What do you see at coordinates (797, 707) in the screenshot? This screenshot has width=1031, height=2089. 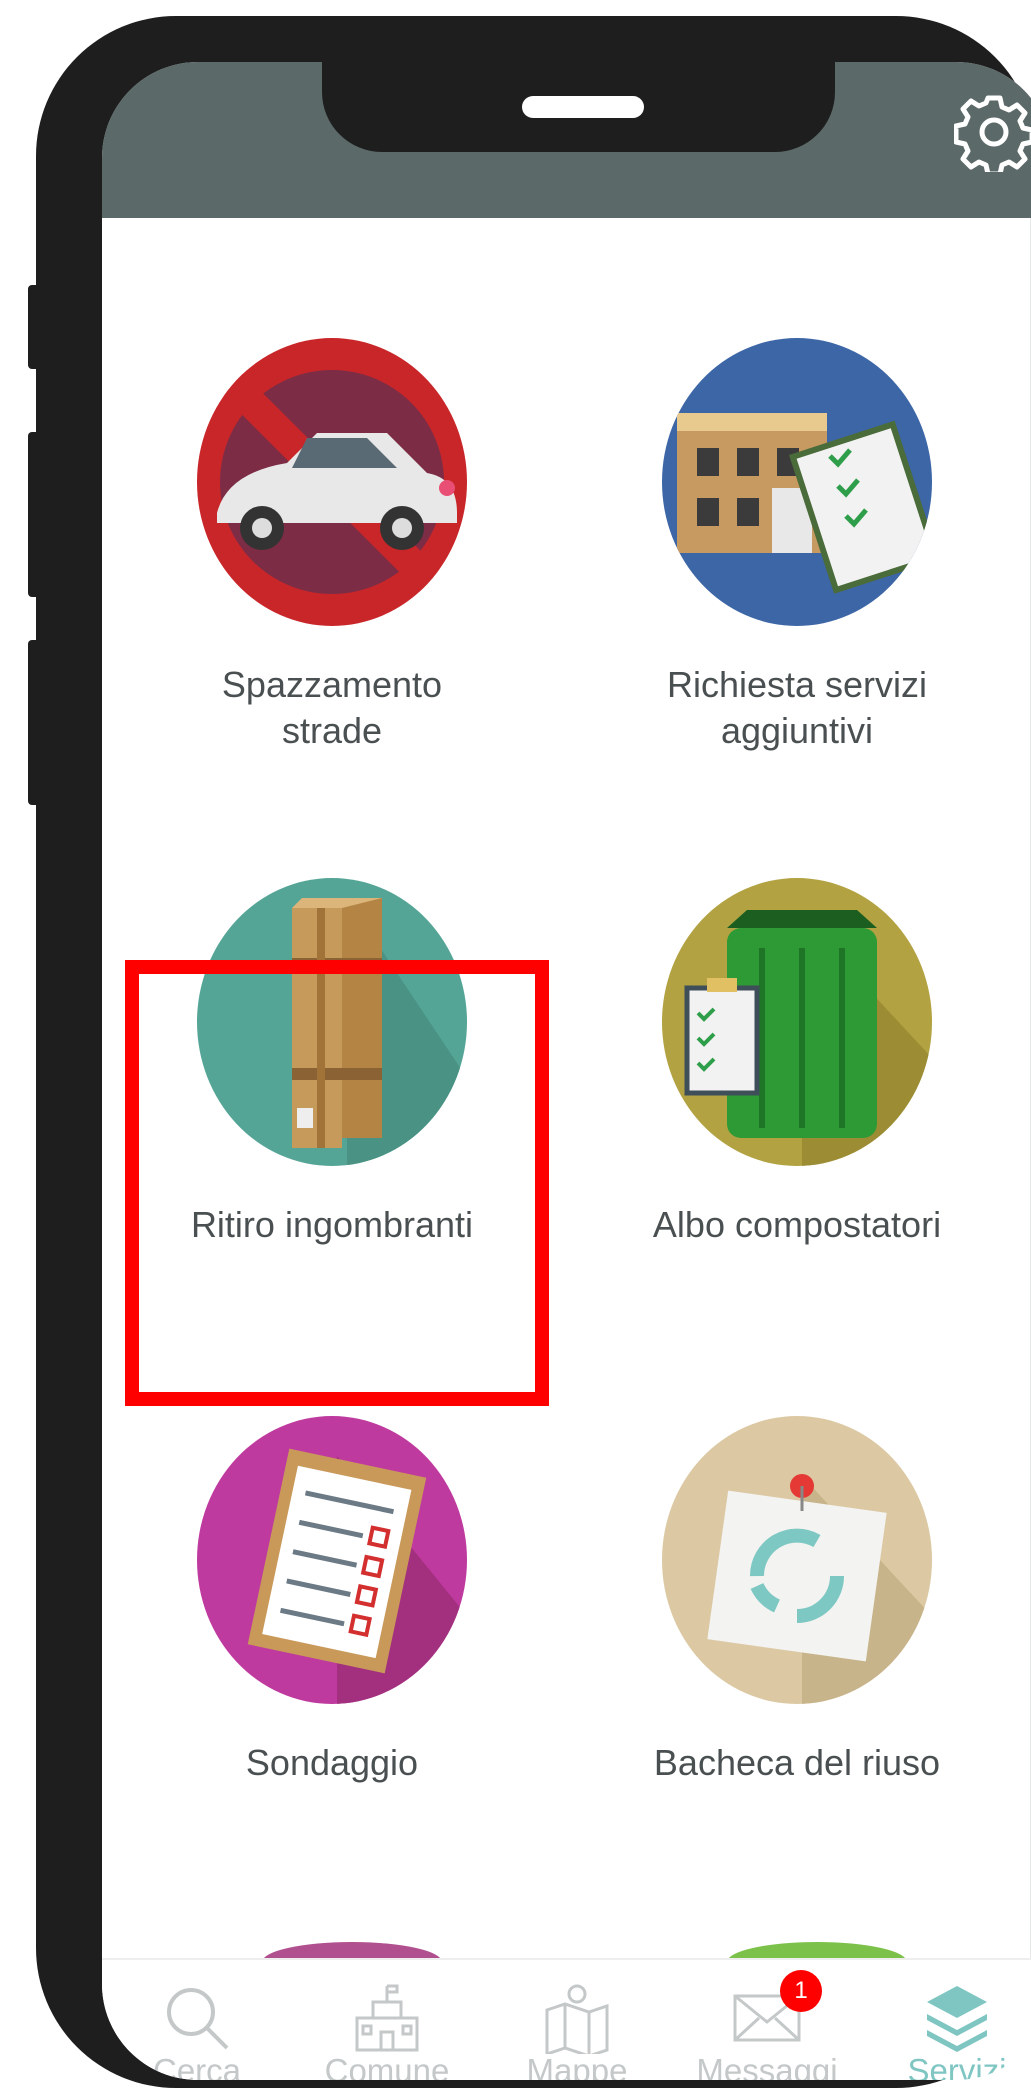 I see `service-label: Richiesta servizi aggiuntivi` at bounding box center [797, 707].